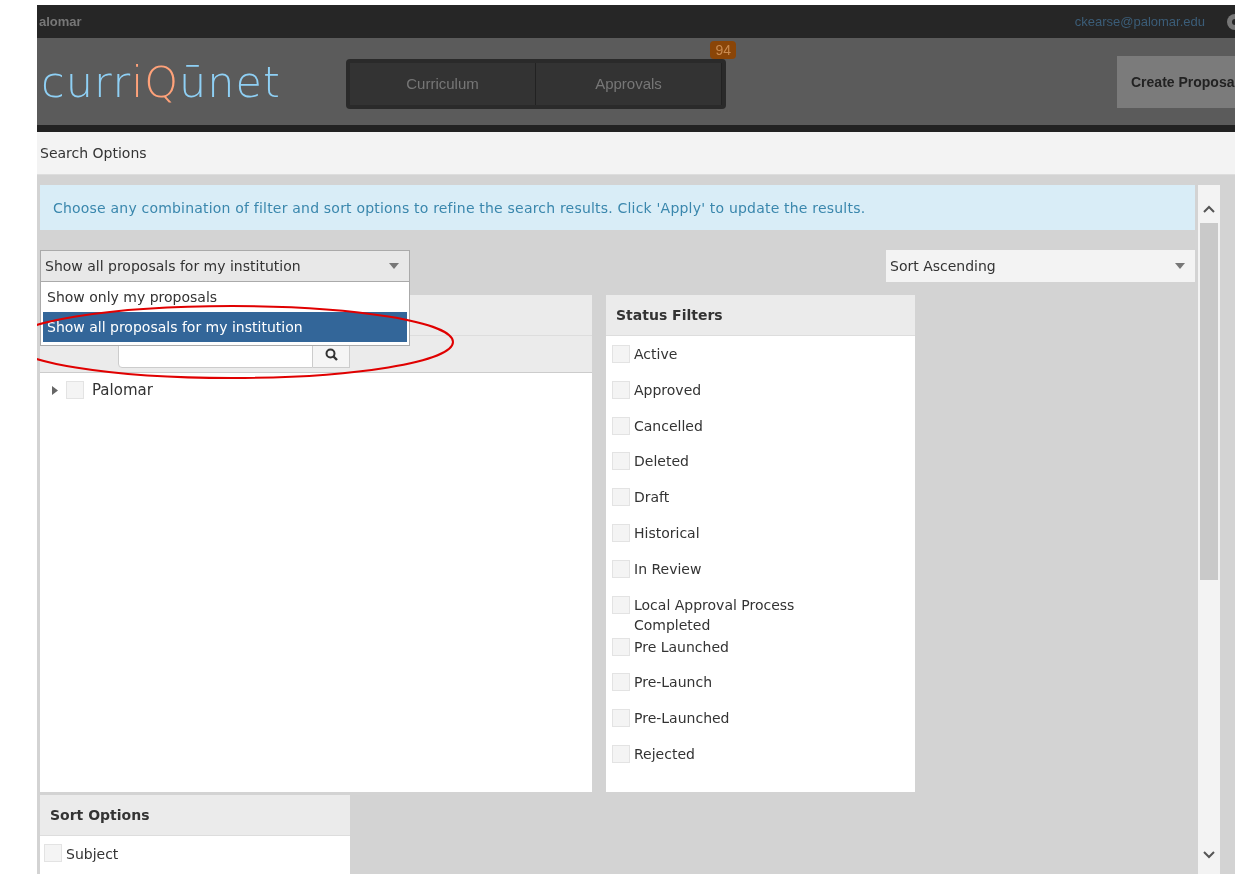 The height and width of the screenshot is (874, 1235). I want to click on scroll-down-icon, so click(1209, 855).